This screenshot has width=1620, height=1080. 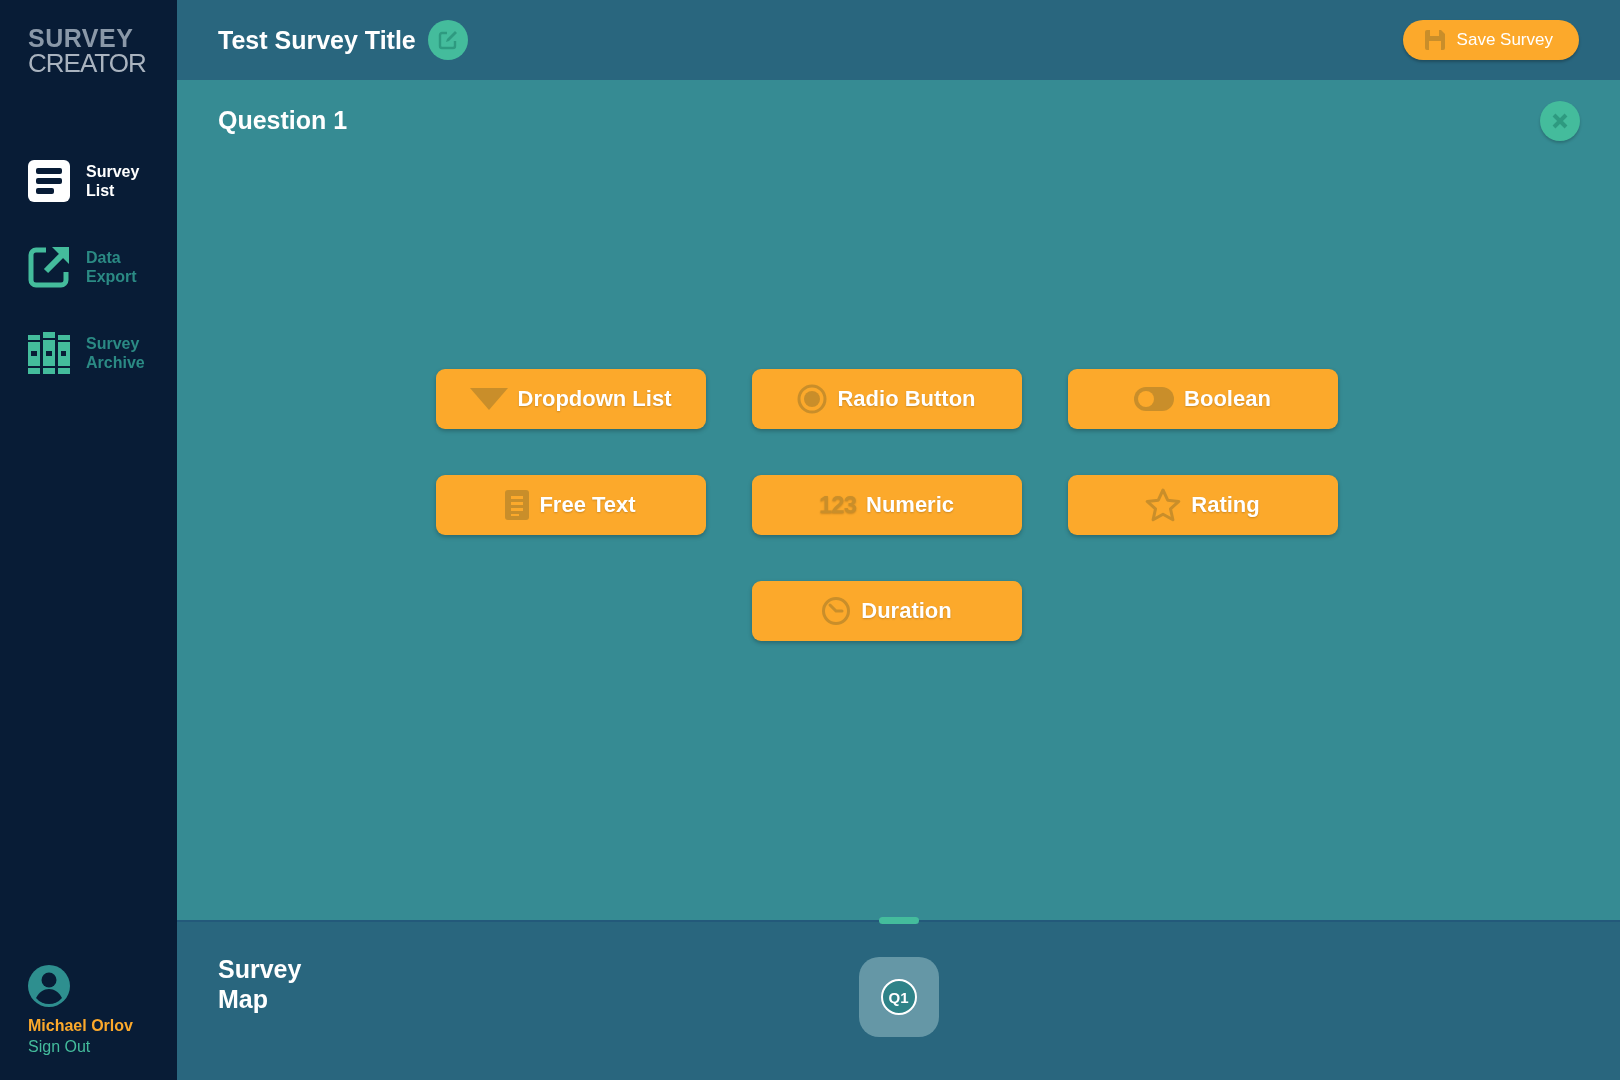 I want to click on user-avatar-icon, so click(x=49, y=986).